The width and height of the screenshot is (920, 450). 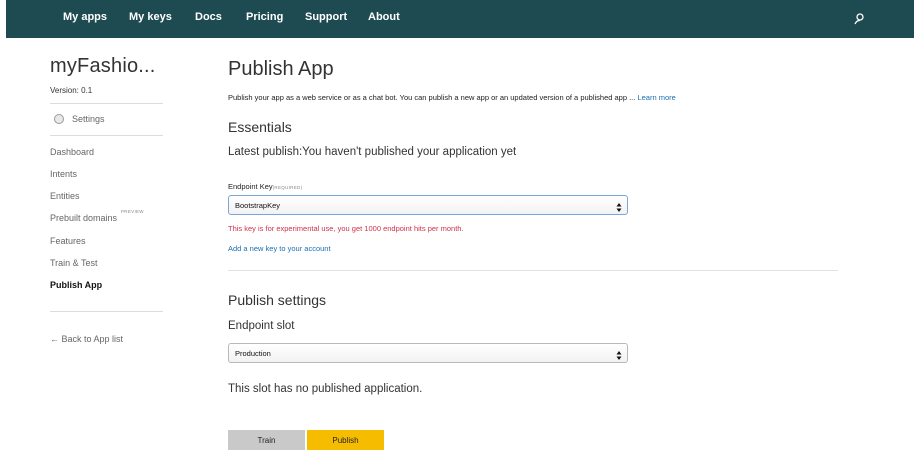 What do you see at coordinates (281, 69) in the screenshot?
I see `page-title: Publish App` at bounding box center [281, 69].